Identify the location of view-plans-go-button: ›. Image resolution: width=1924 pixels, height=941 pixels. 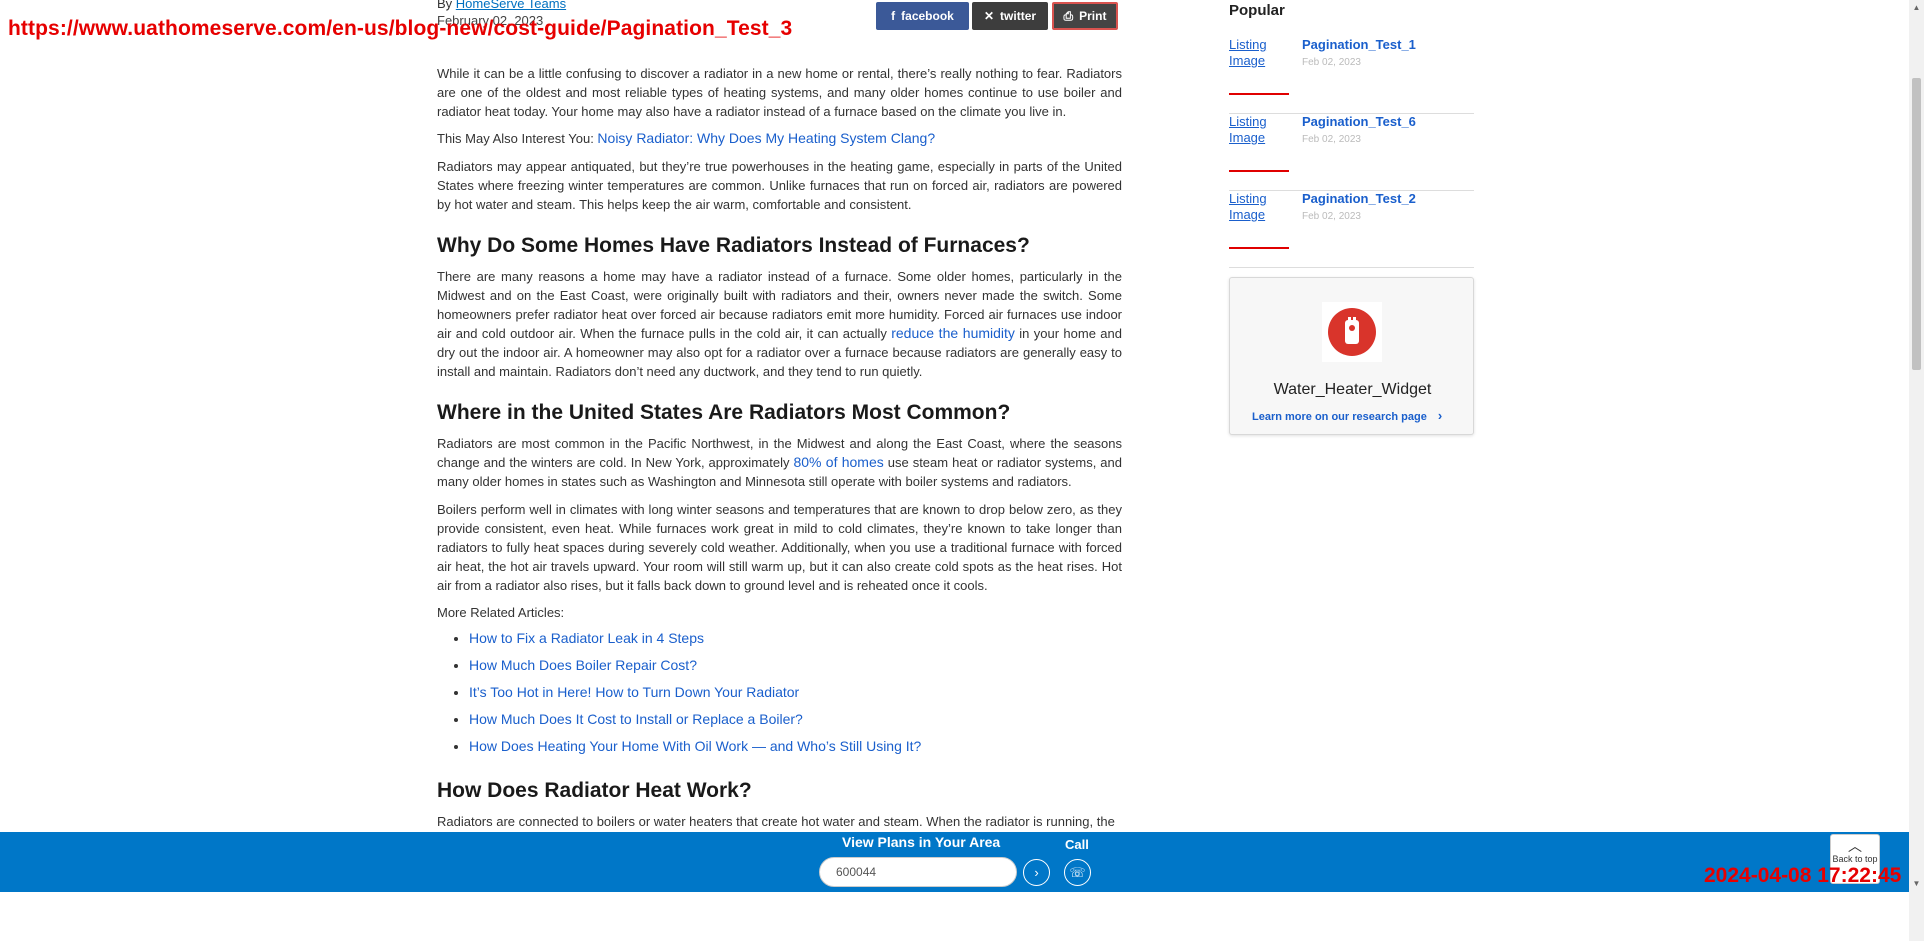
(1036, 872).